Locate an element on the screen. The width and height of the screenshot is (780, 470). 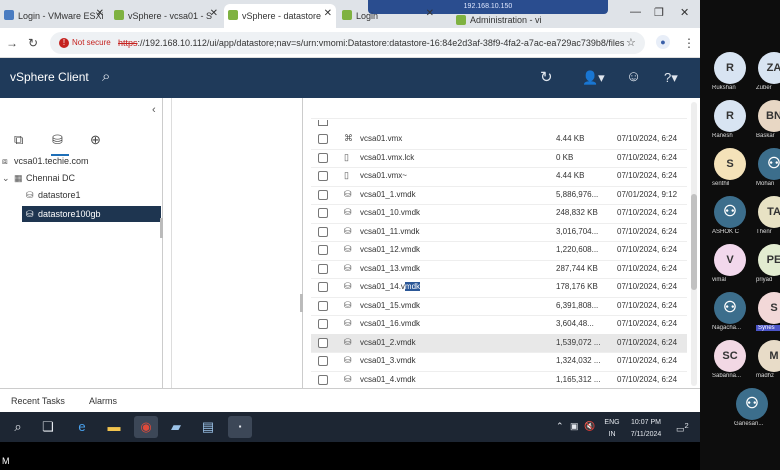
tab-esxi-login: Login - VMware ESXi ✕ is located at coordinates (54, 16).